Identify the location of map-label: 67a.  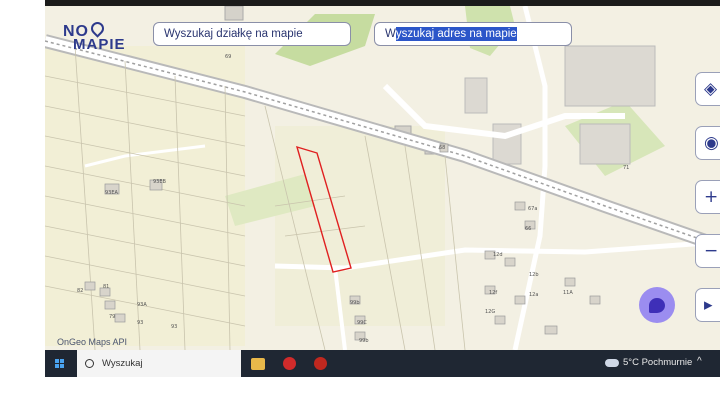
(532, 209).